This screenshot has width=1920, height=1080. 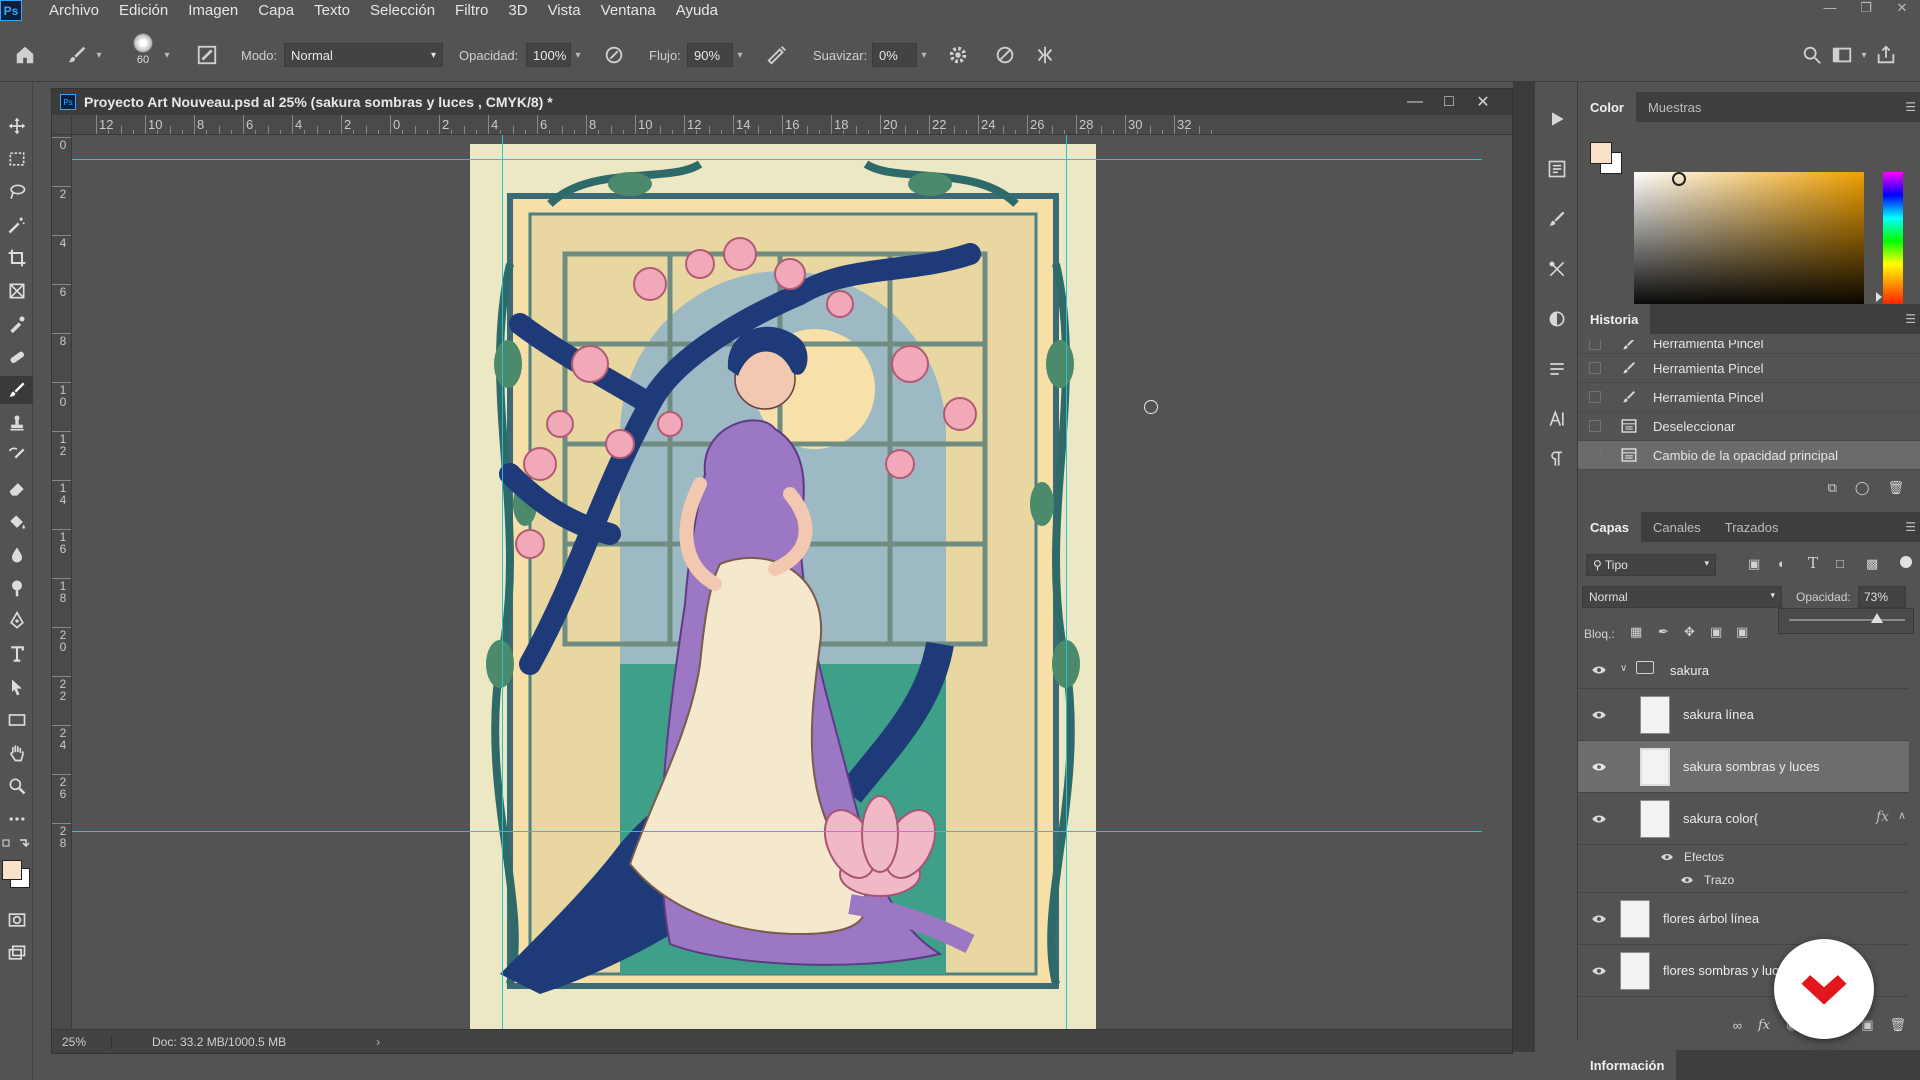 What do you see at coordinates (16, 456) in the screenshot?
I see `history-brush-tool-icon` at bounding box center [16, 456].